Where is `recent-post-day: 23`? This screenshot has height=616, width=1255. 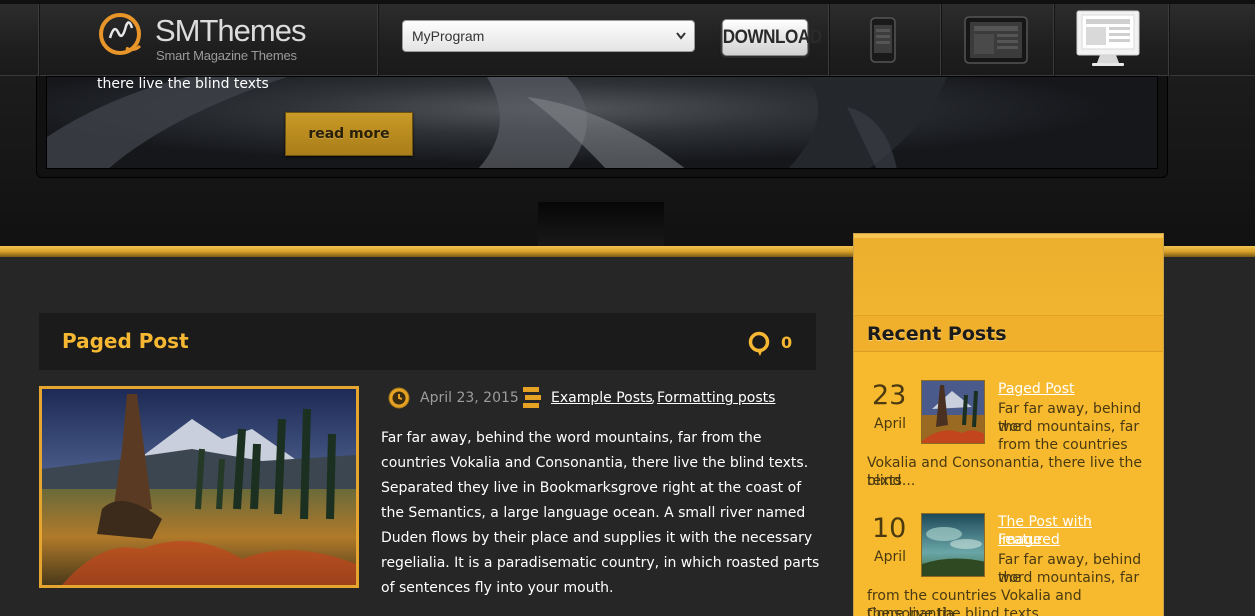
recent-post-day: 23 is located at coordinates (889, 395).